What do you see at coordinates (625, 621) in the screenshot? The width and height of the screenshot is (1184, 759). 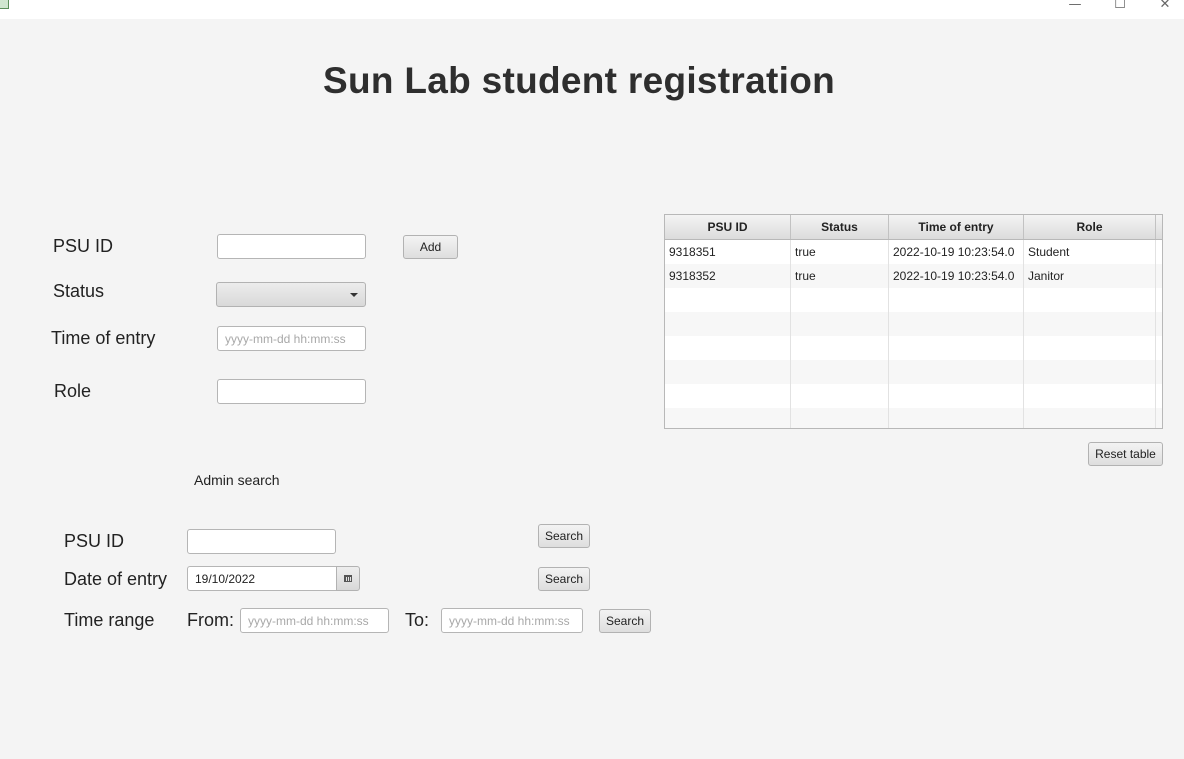 I see `search-time-range-button: Search` at bounding box center [625, 621].